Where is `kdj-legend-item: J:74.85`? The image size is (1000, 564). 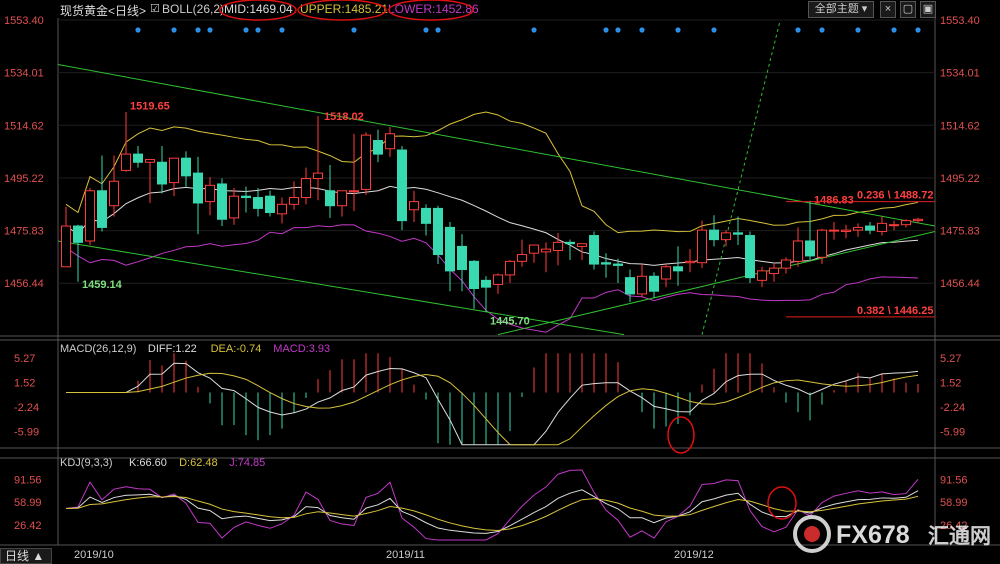
kdj-legend-item: J:74.85 is located at coordinates (247, 463).